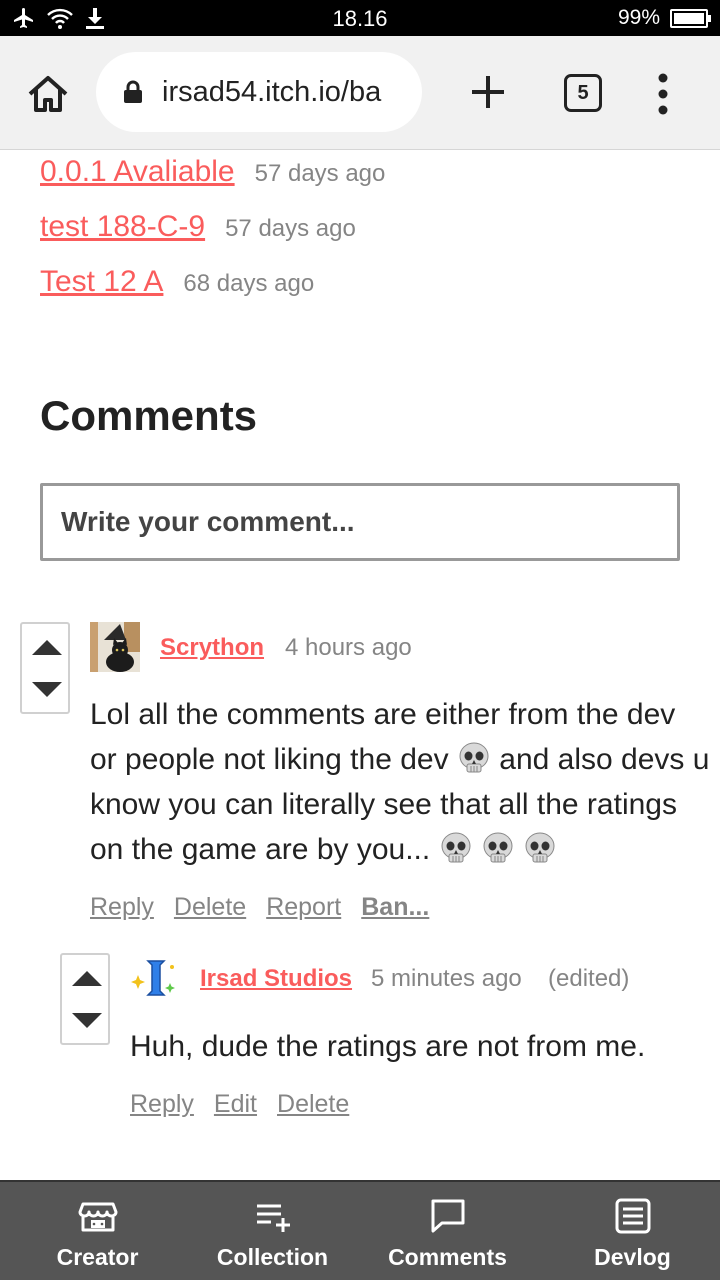  I want to click on devlog-item: 0.0.1 Avaliable 57 days ago, so click(212, 182).